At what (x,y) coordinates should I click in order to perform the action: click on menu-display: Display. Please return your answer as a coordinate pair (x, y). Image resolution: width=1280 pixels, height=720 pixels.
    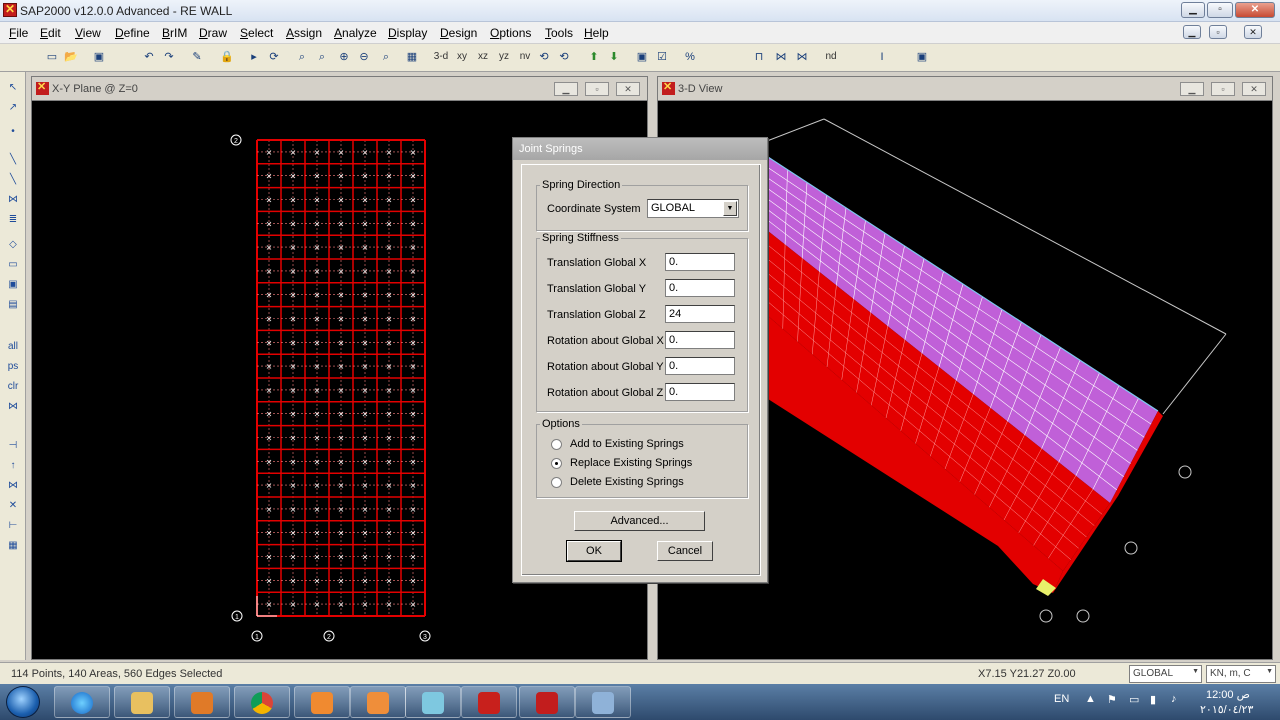
    Looking at the image, I should click on (407, 33).